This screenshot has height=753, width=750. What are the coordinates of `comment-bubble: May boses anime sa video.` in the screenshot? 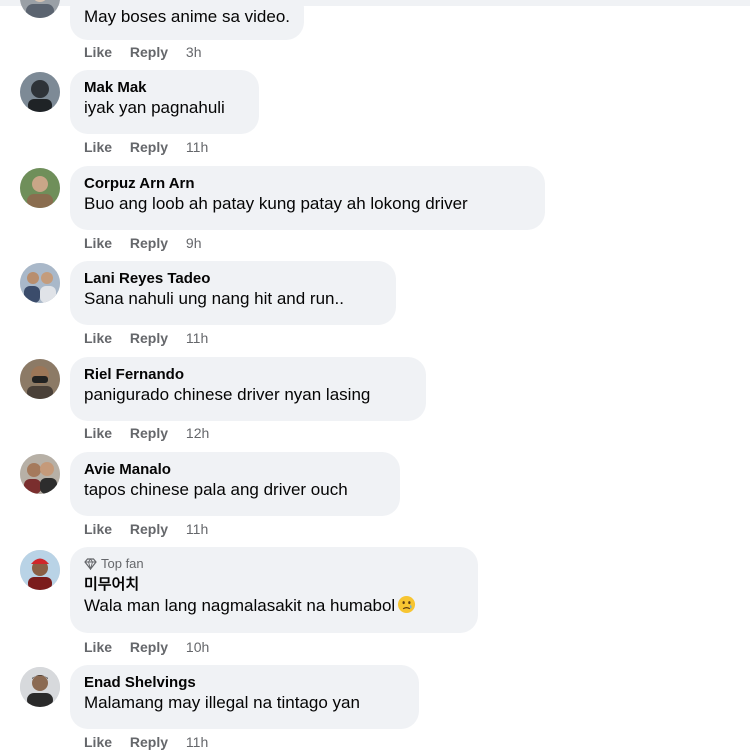 It's located at (187, 20).